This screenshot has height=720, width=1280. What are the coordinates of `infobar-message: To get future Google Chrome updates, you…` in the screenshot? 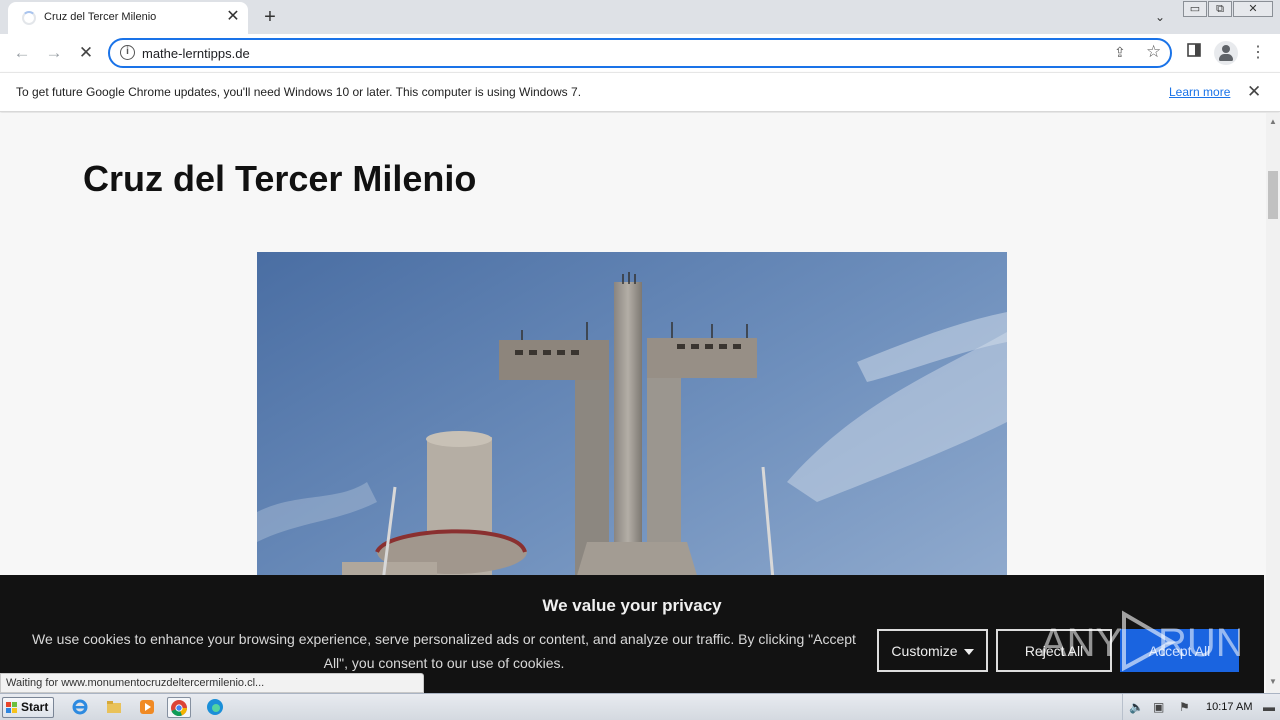 It's located at (299, 92).